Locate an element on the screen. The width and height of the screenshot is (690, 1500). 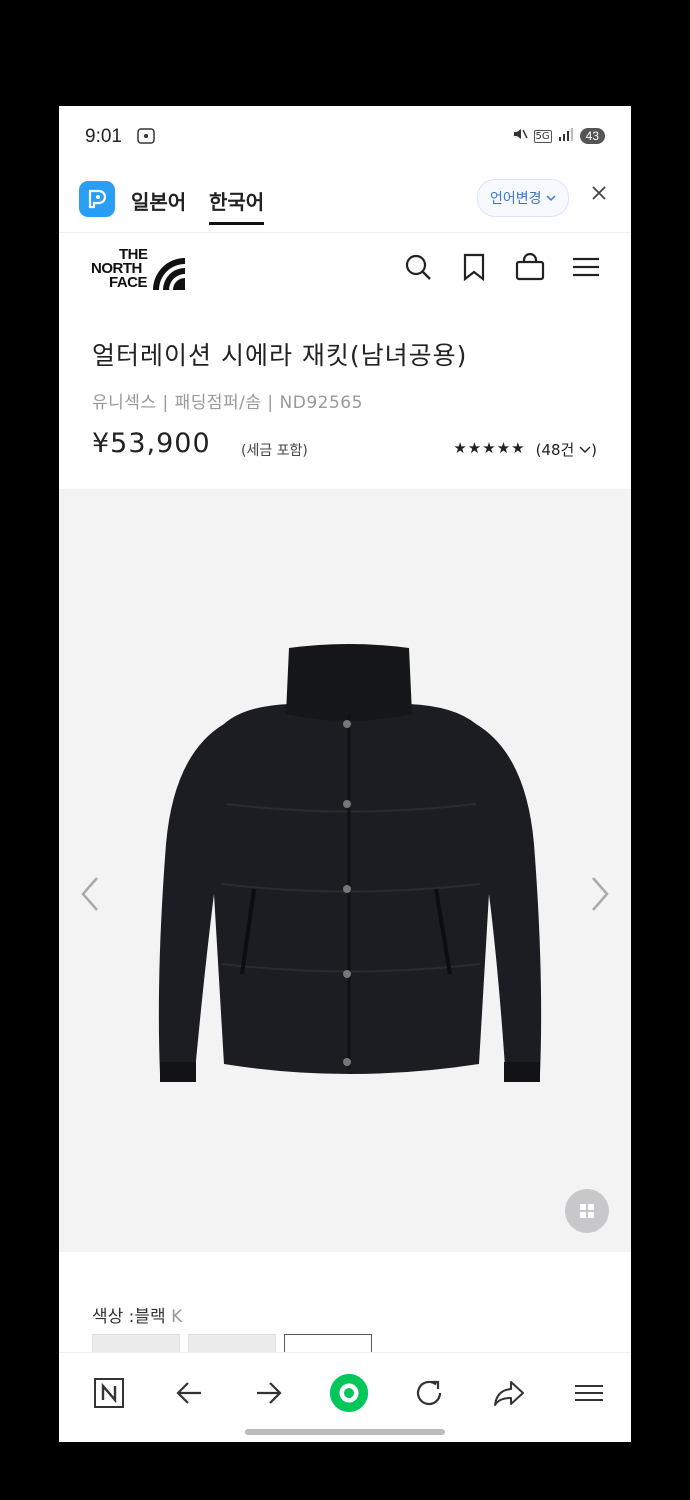
change-language-button: 언어변경 is located at coordinates (523, 198).